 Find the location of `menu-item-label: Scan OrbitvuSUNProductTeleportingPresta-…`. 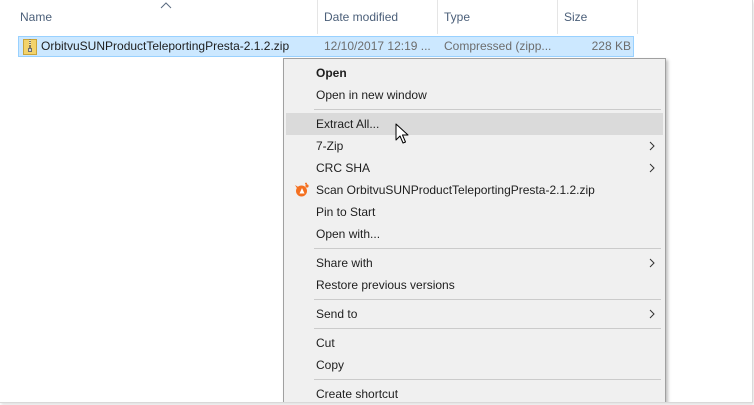

menu-item-label: Scan OrbitvuSUNProductTeleportingPresta-… is located at coordinates (455, 190).